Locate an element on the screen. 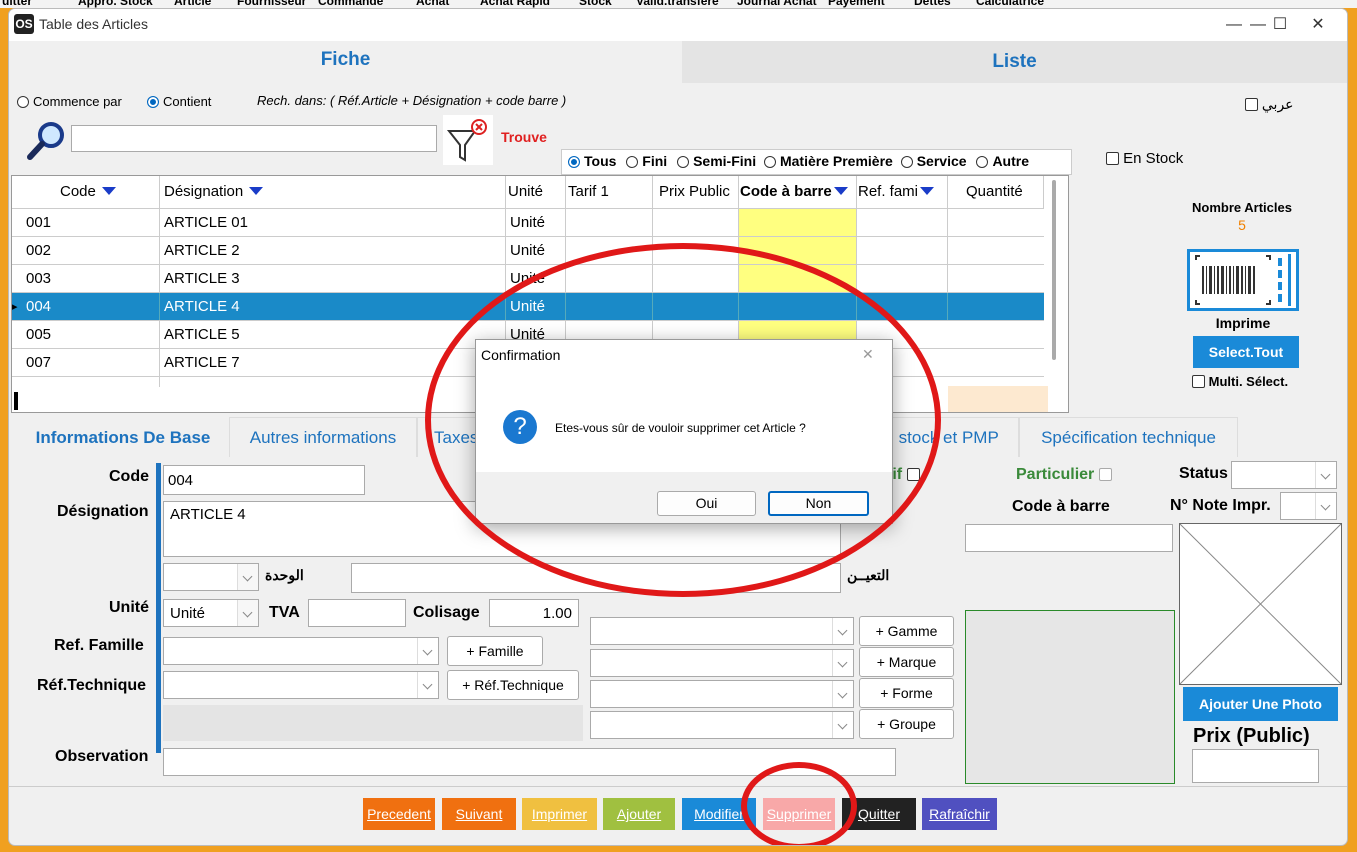 The height and width of the screenshot is (852, 1357). tab-fiche: Fiche is located at coordinates (345, 62).